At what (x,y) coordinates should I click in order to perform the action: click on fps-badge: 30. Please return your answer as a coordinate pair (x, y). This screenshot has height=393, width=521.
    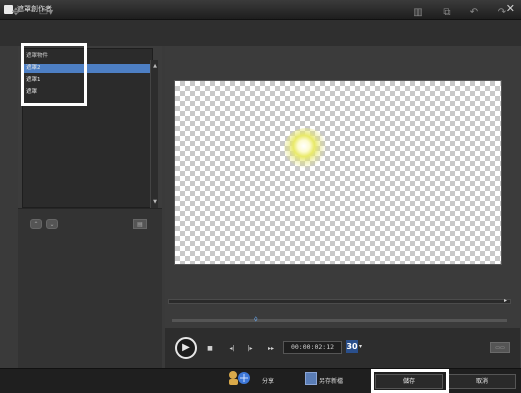
    Looking at the image, I should click on (352, 346).